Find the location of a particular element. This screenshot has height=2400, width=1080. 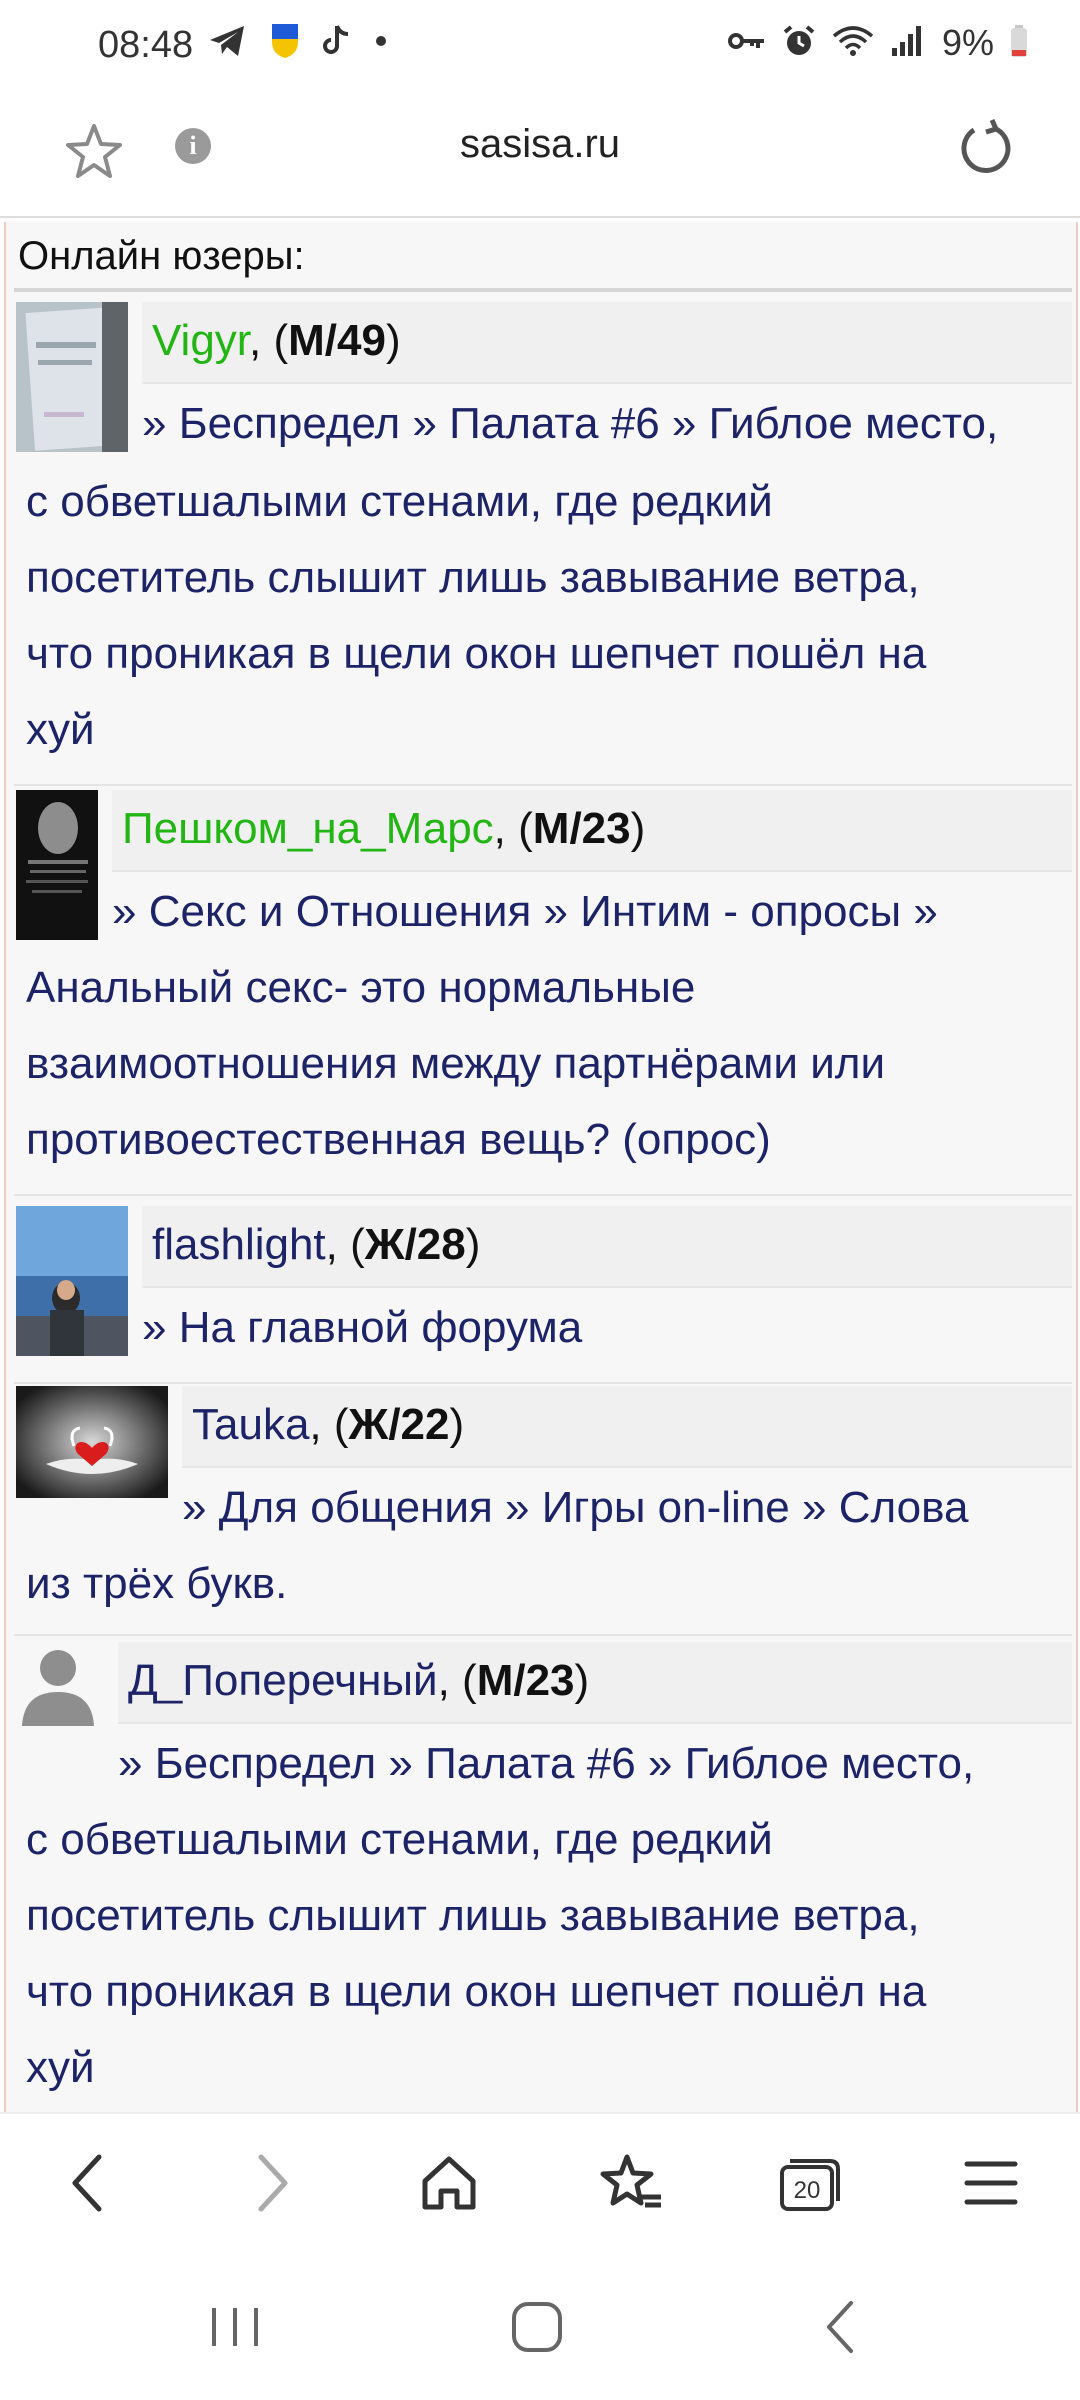

user-name-line: Д_Поперечный, (М/23) is located at coordinates (359, 1680).